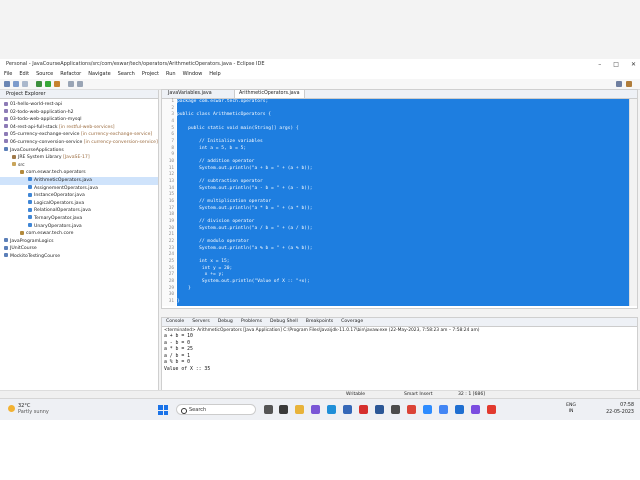 The width and height of the screenshot is (640, 480). I want to click on tree-item: UnaryOperators.java, so click(79, 227).